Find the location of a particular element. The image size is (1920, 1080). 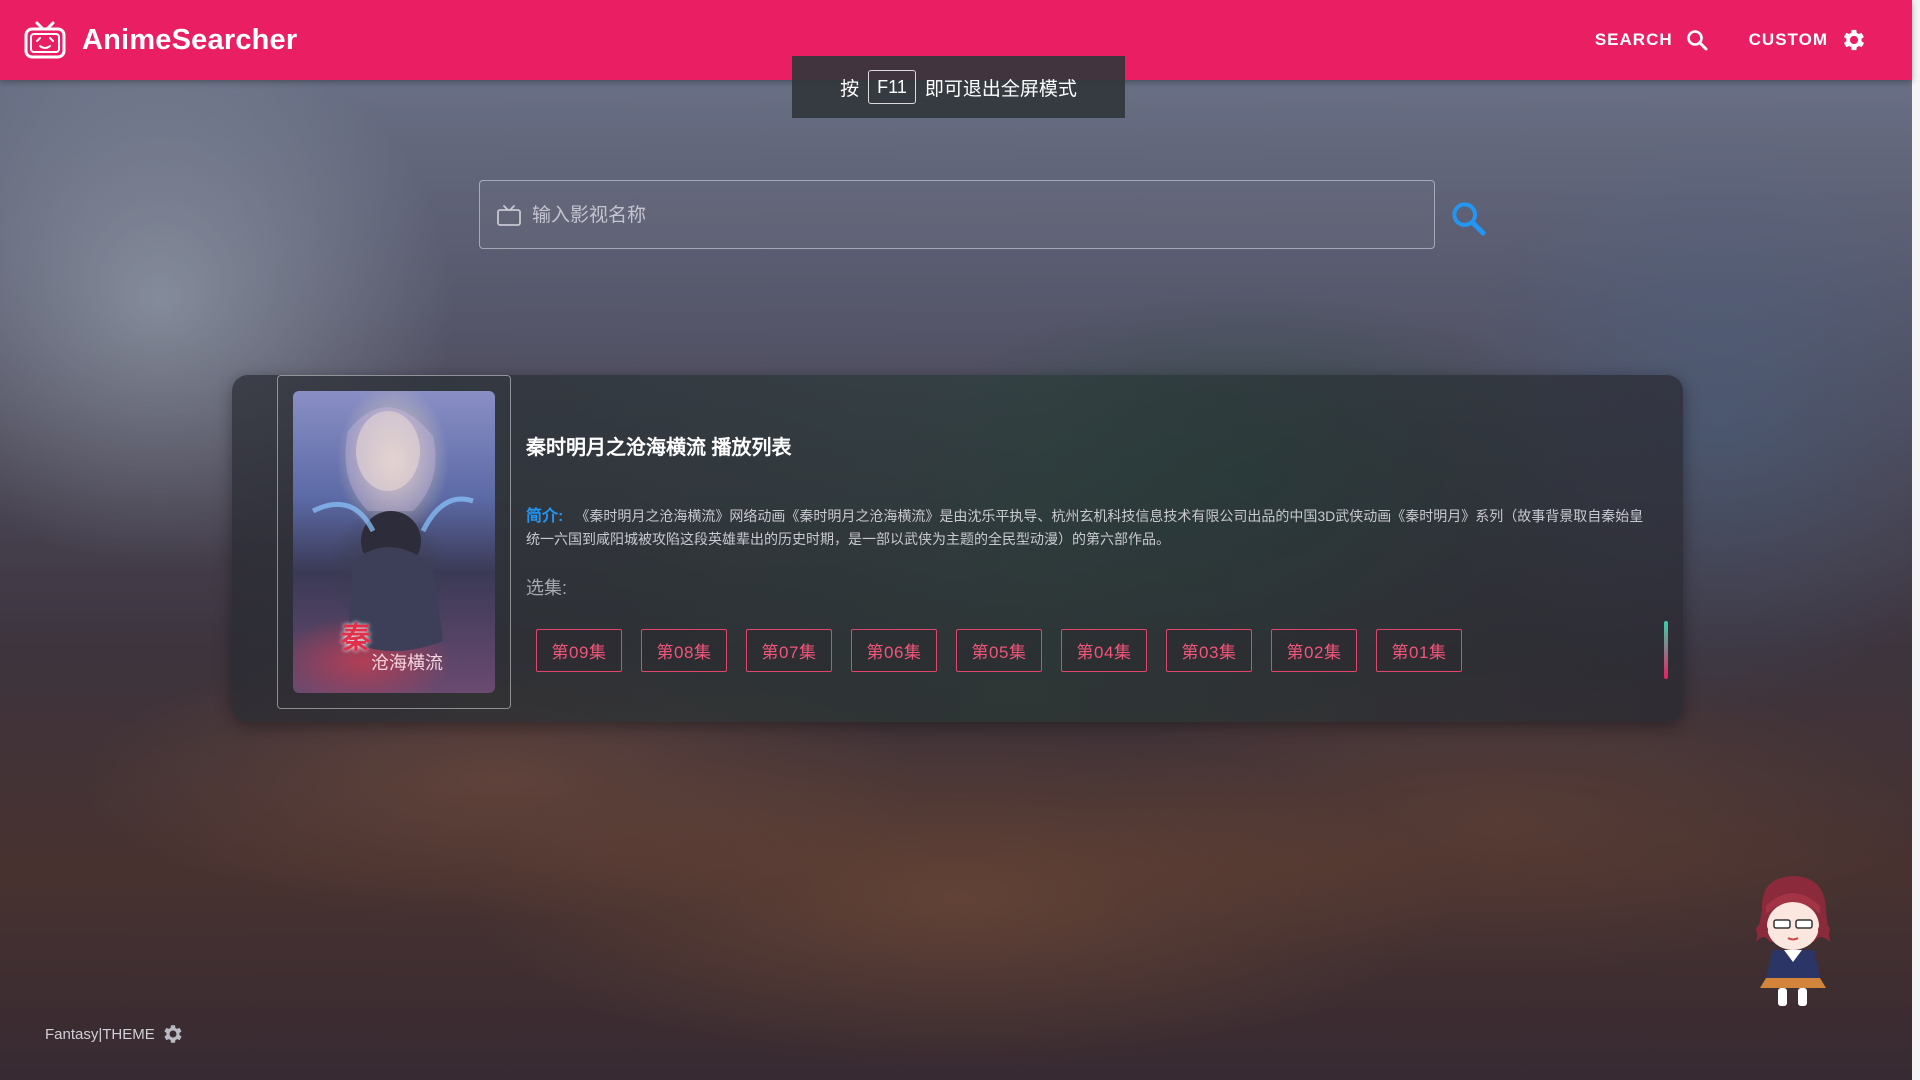

episode-button: 第09集 is located at coordinates (579, 650).